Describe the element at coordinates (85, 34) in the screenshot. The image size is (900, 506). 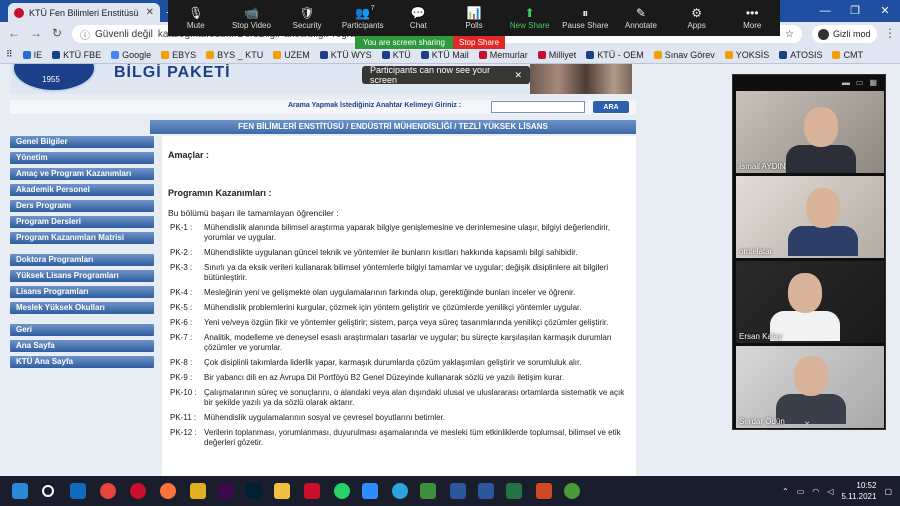
I see `info-icon: ⓘ` at that location.